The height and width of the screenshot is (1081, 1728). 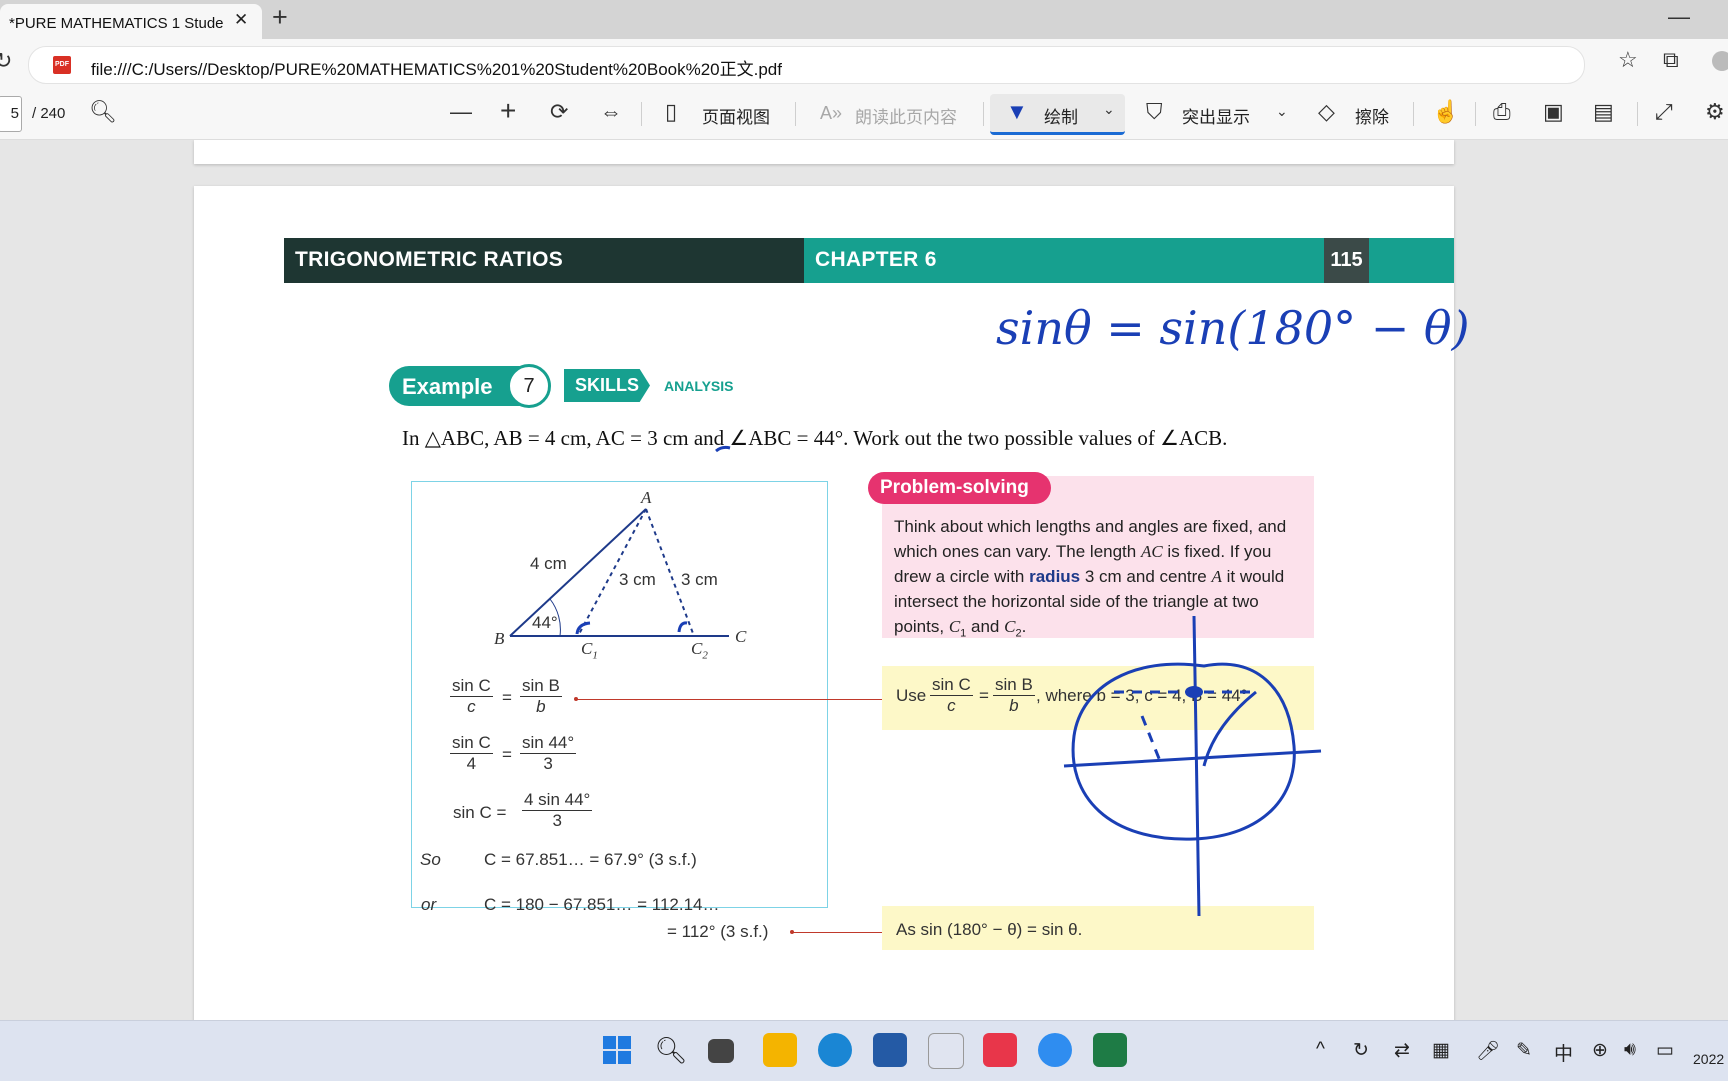 What do you see at coordinates (824, 152) in the screenshot?
I see `previous-page` at bounding box center [824, 152].